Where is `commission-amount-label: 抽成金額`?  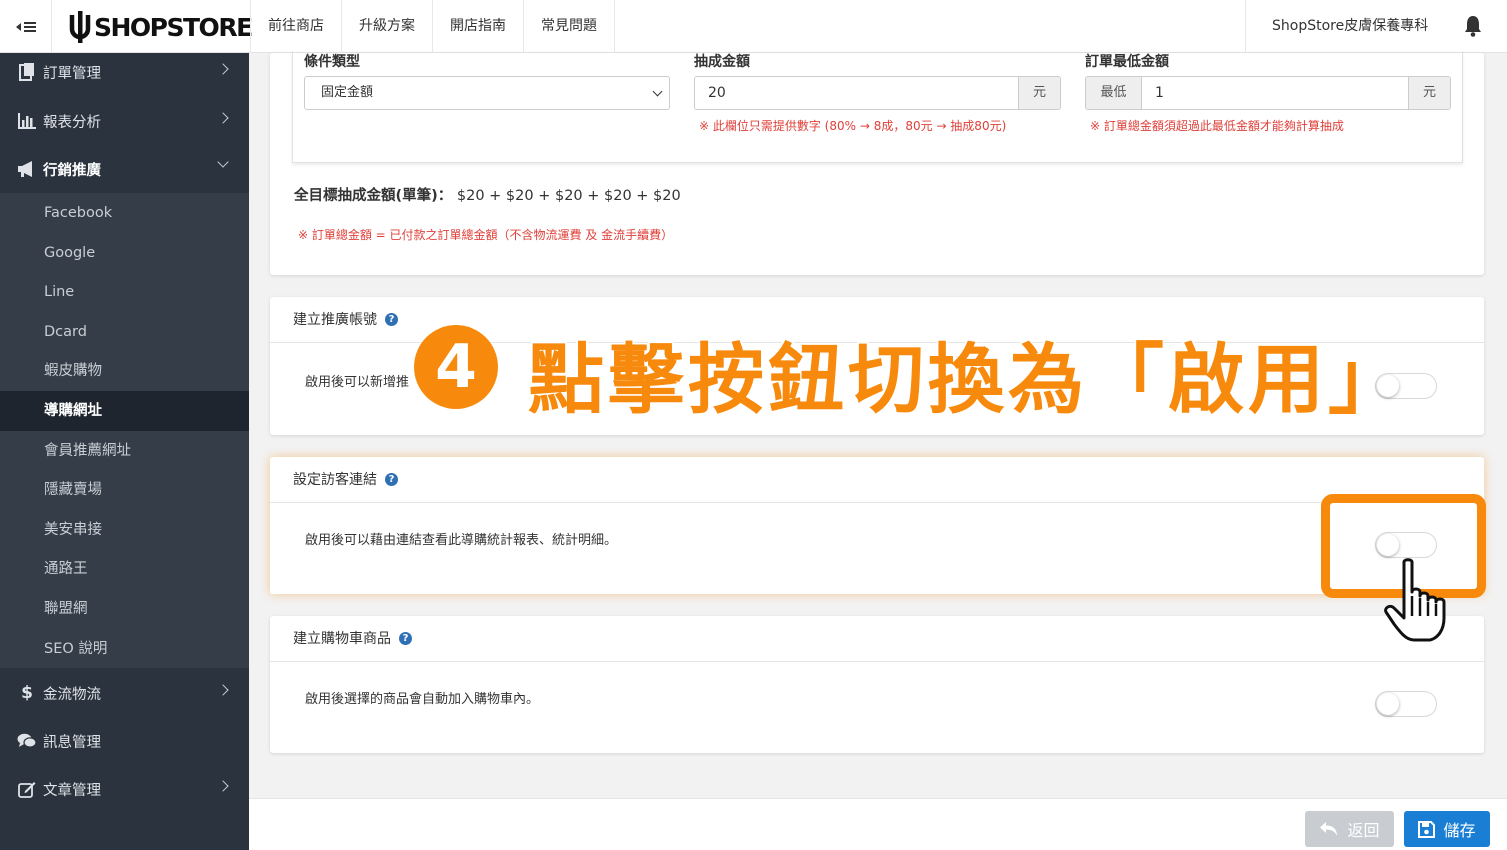 commission-amount-label: 抽成金額 is located at coordinates (722, 62).